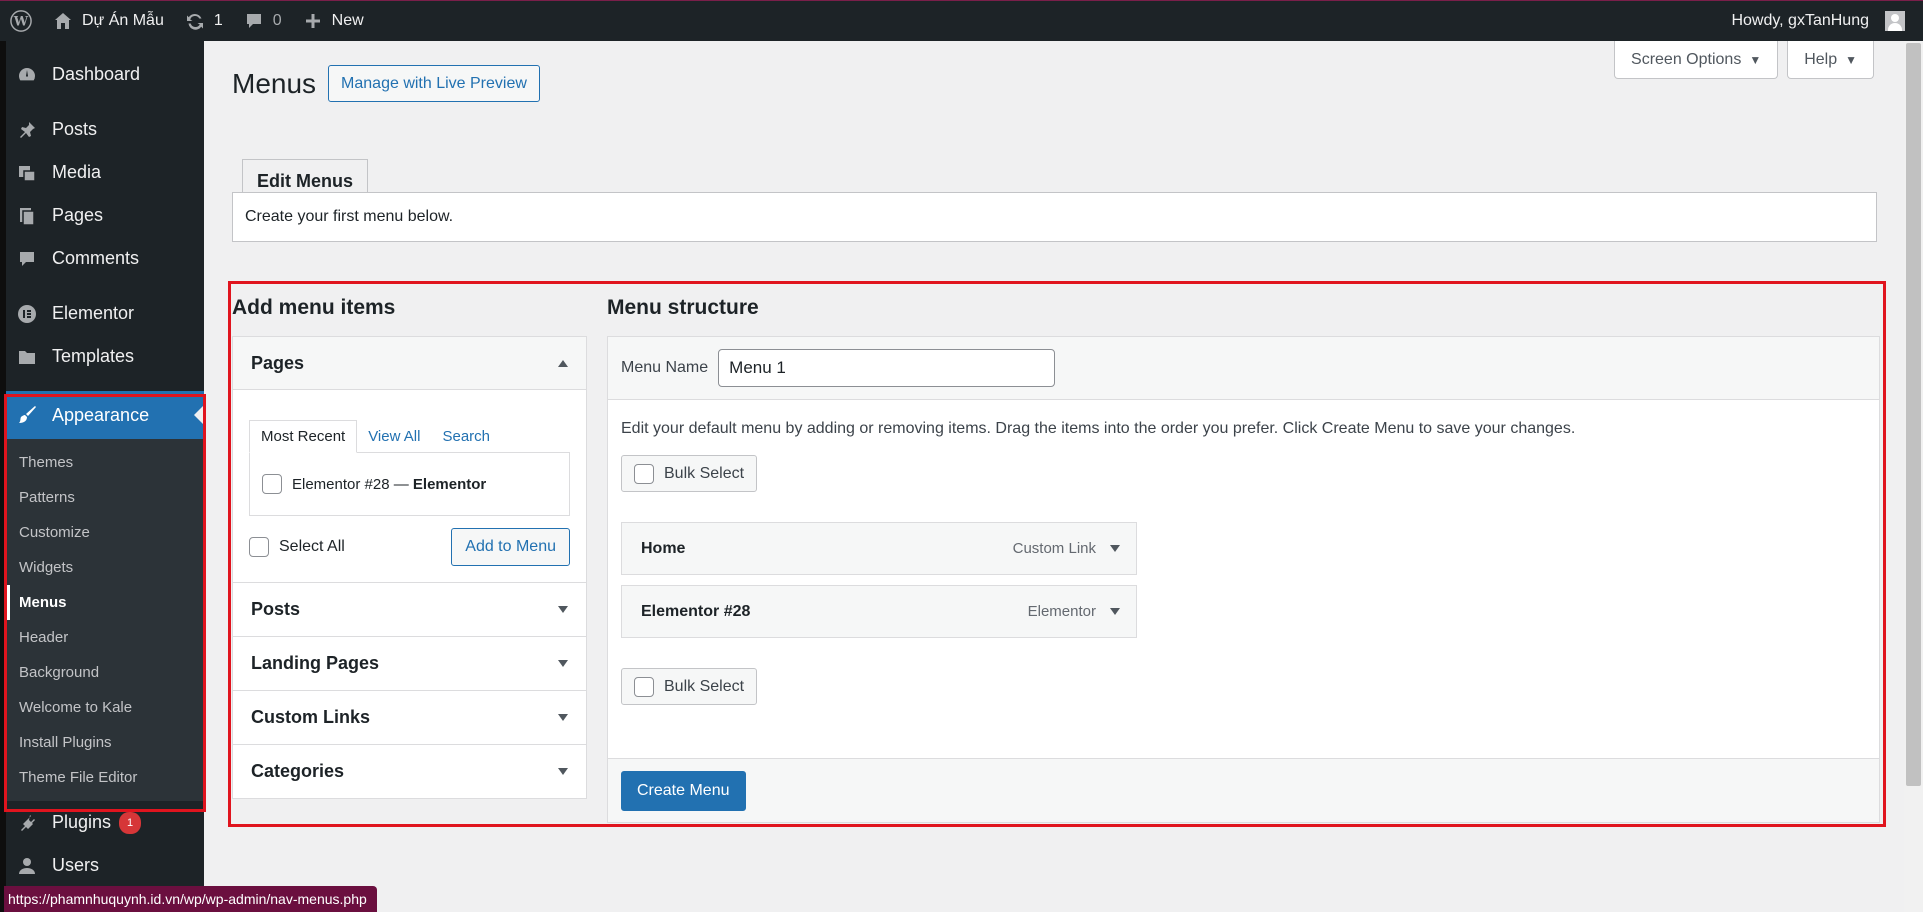 This screenshot has height=912, width=1923. I want to click on new-label: New, so click(347, 20).